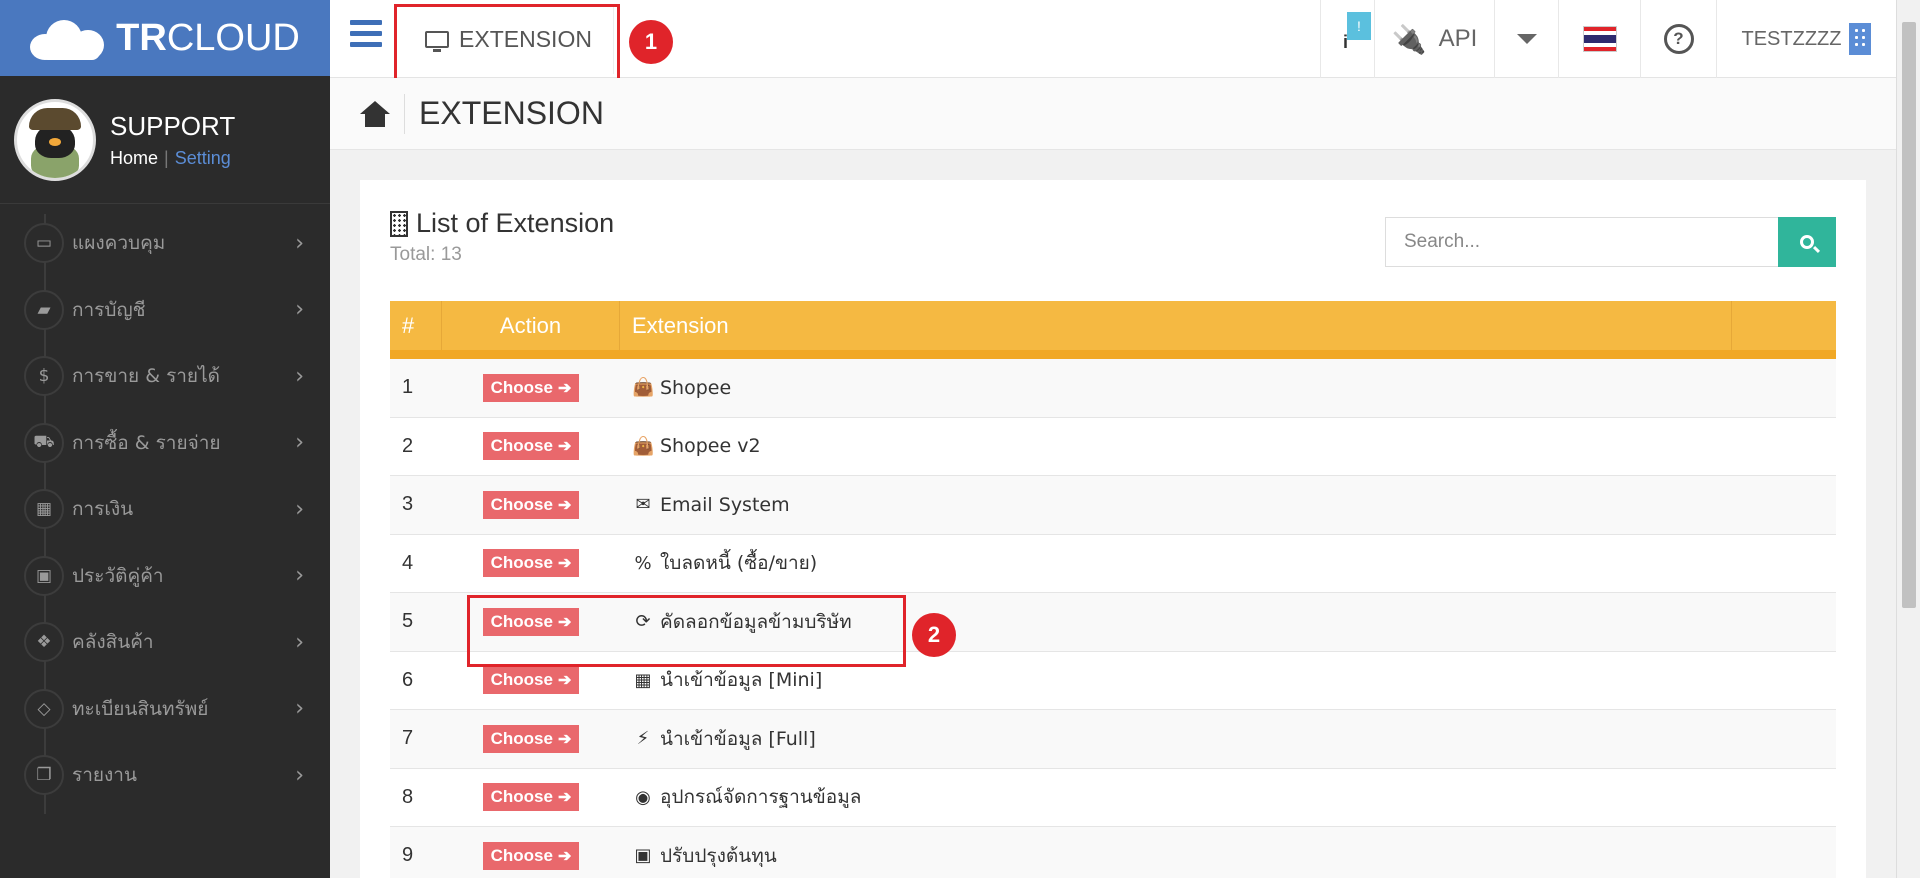 This screenshot has height=878, width=1920. I want to click on envelope-icon: ✉, so click(643, 505).